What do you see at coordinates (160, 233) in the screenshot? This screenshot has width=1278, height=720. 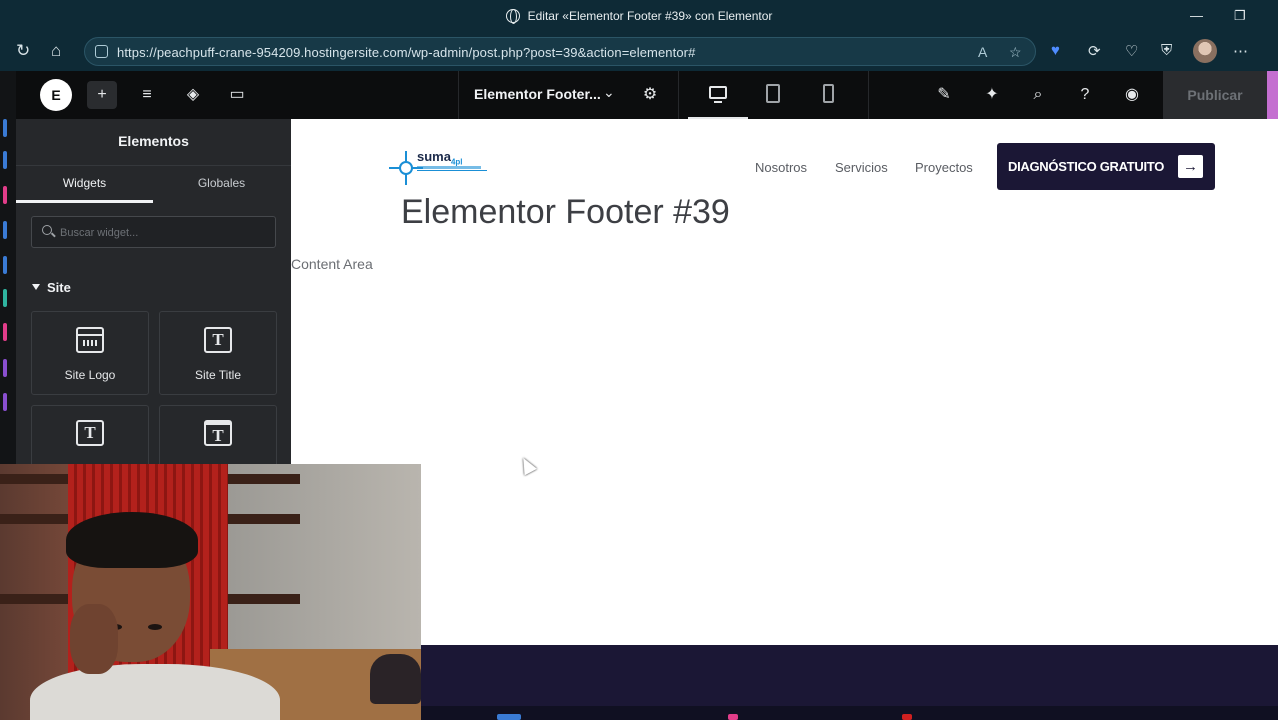 I see `widget-search-input` at bounding box center [160, 233].